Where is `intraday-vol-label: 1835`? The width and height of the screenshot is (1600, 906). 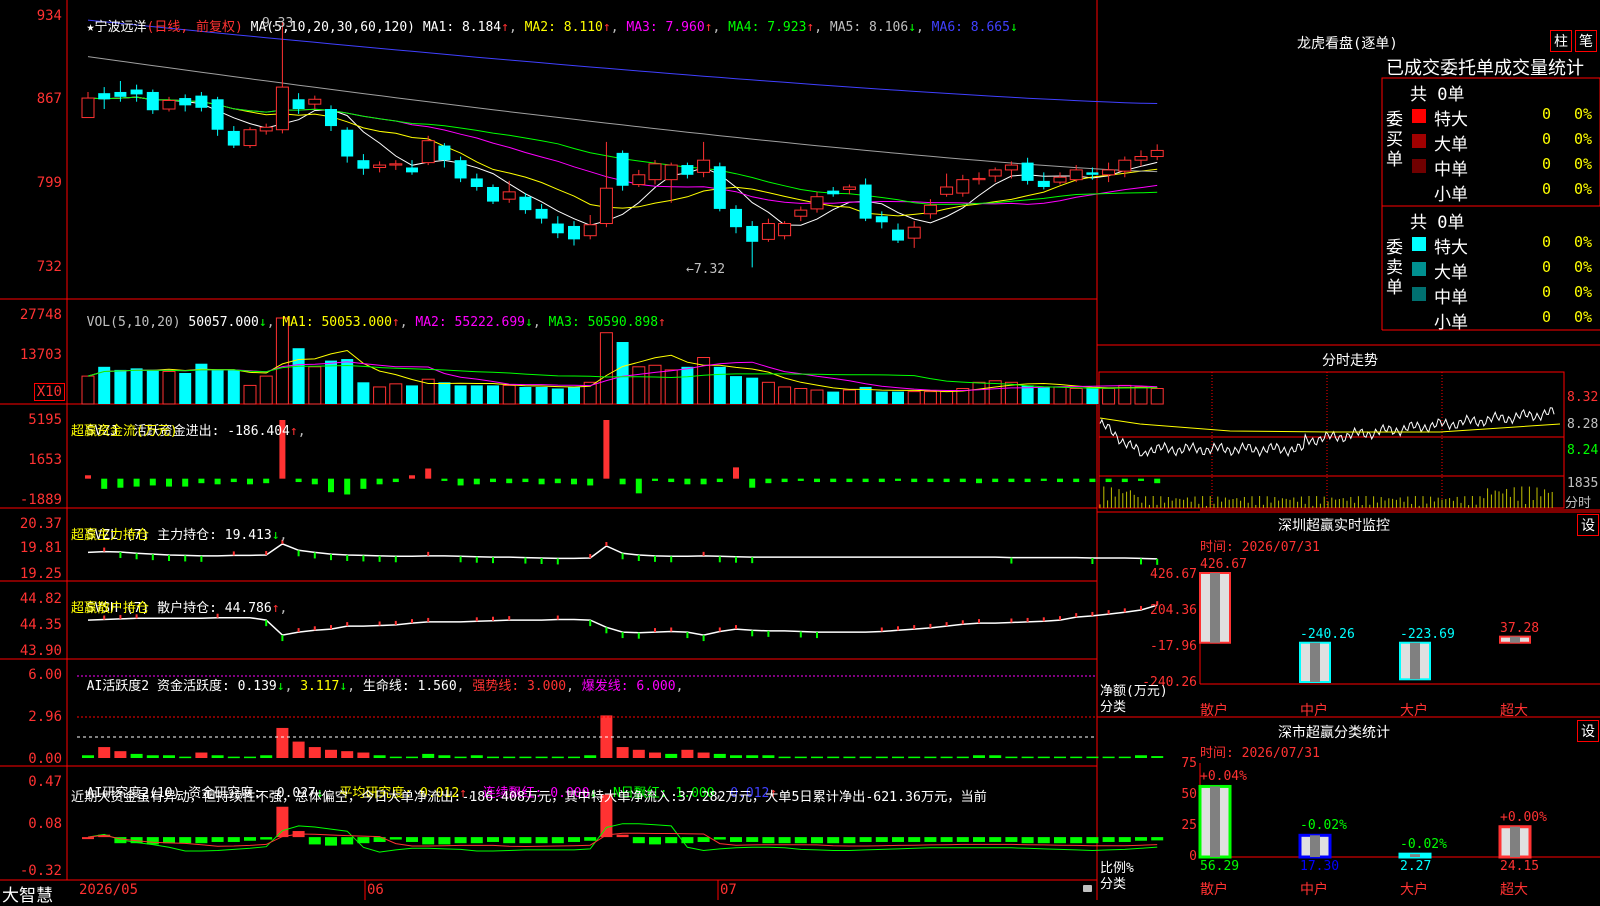 intraday-vol-label: 1835 is located at coordinates (1583, 483).